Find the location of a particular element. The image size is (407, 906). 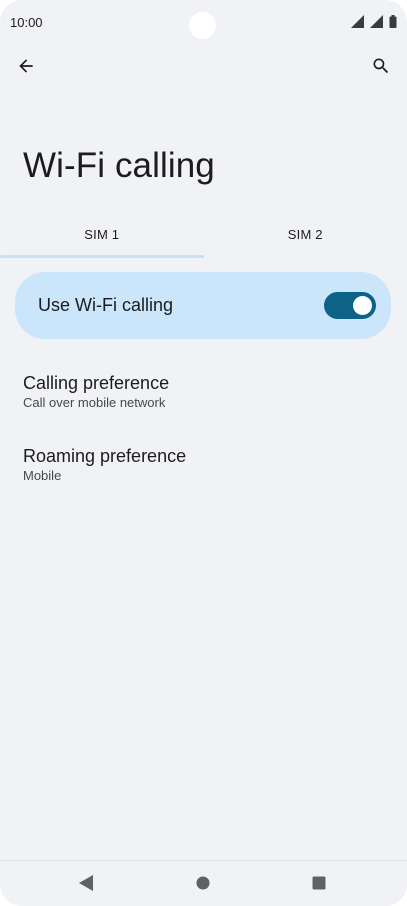

navigation-bar is located at coordinates (203, 883).